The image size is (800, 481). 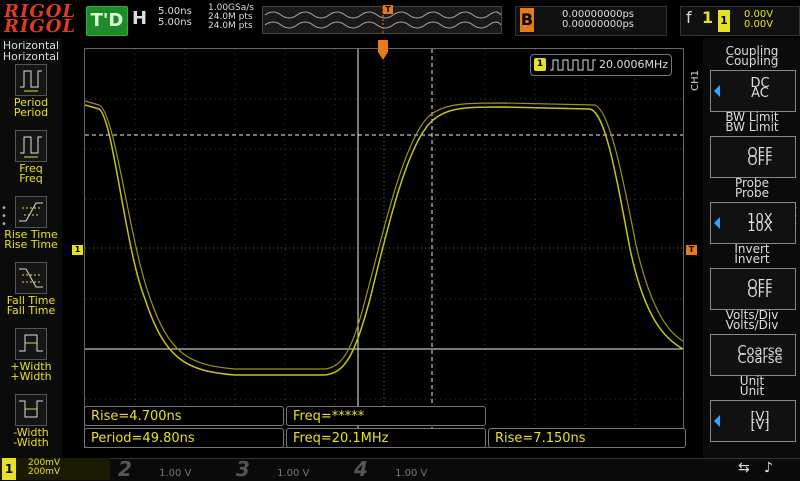 I want to click on coupling-title: Coupling Coupling, so click(x=752, y=56).